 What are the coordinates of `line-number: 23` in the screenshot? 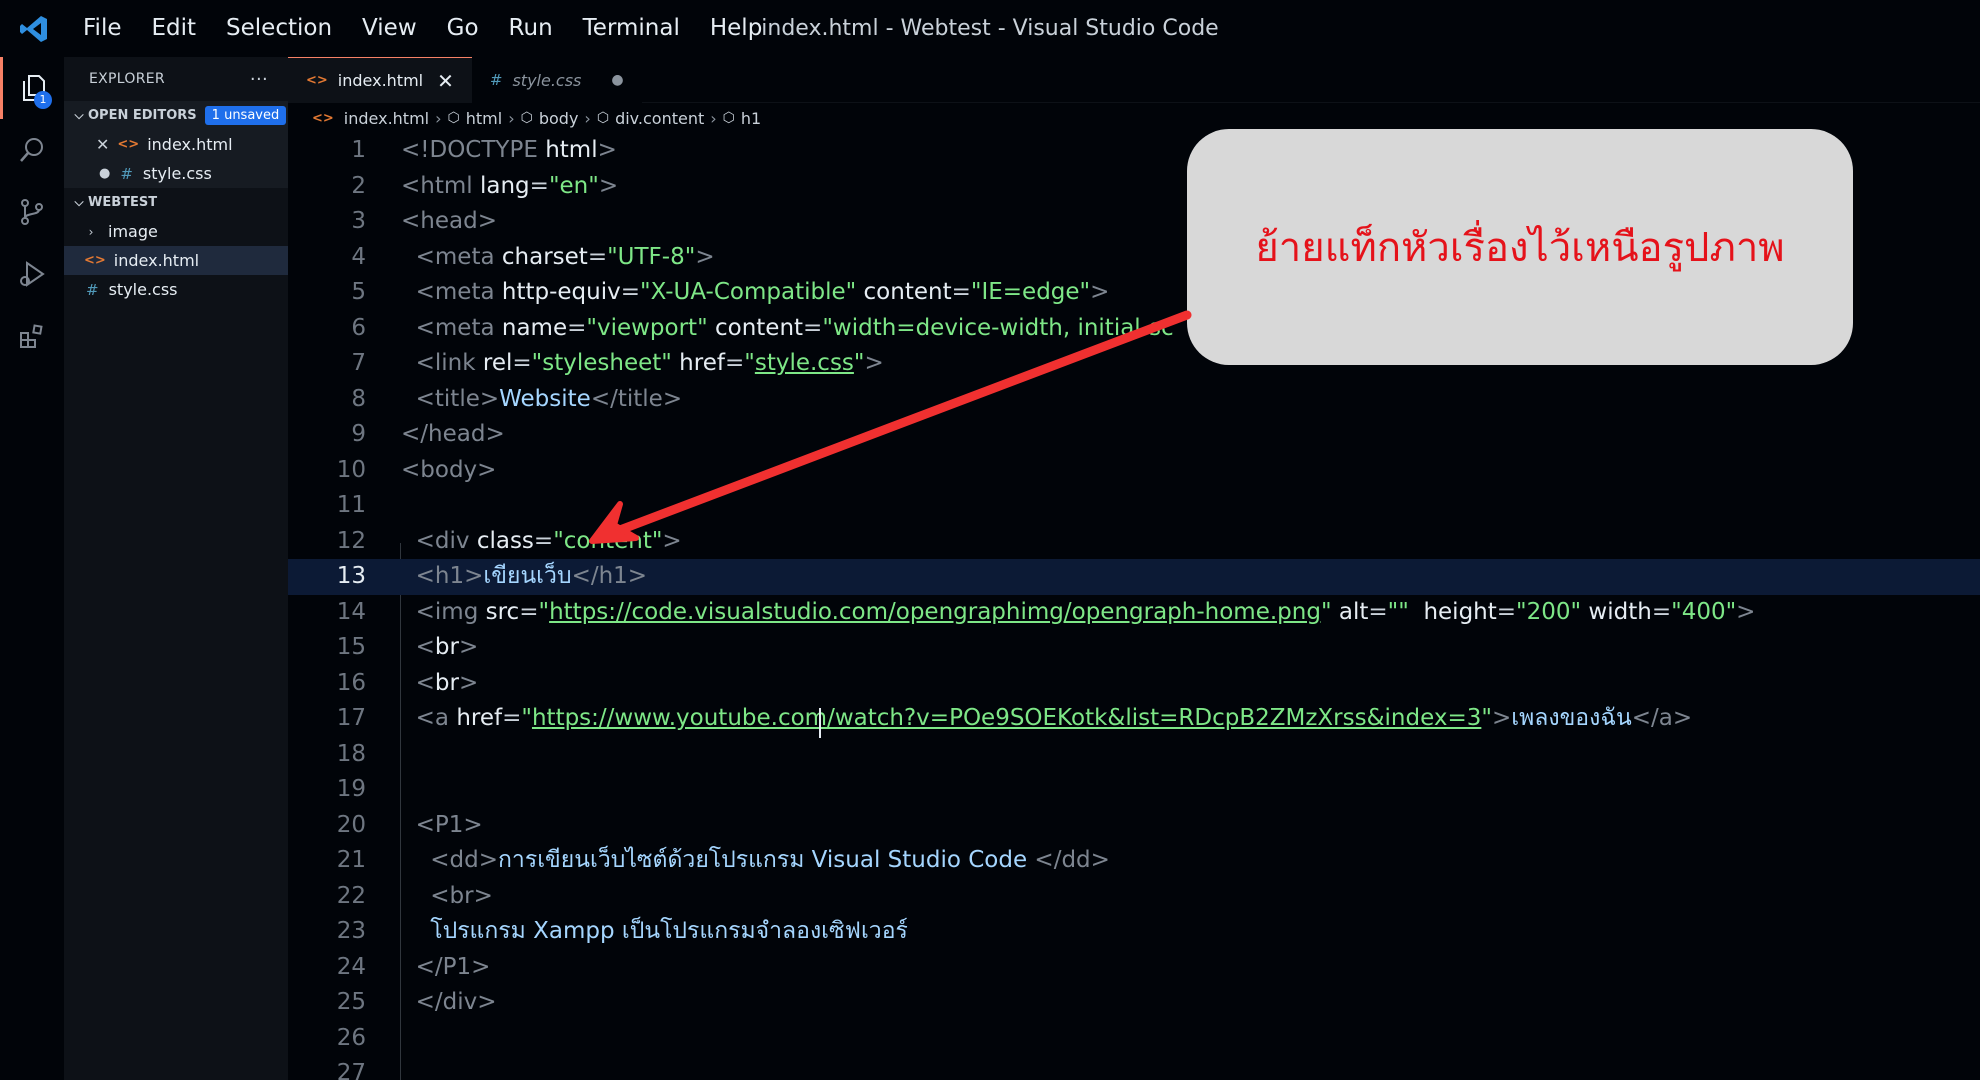 It's located at (351, 931).